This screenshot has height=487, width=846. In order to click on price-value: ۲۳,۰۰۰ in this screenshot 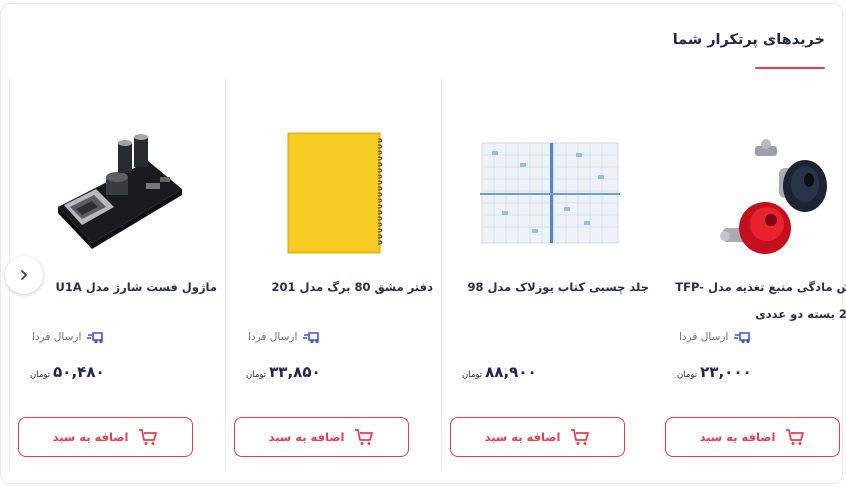, I will do `click(726, 372)`.